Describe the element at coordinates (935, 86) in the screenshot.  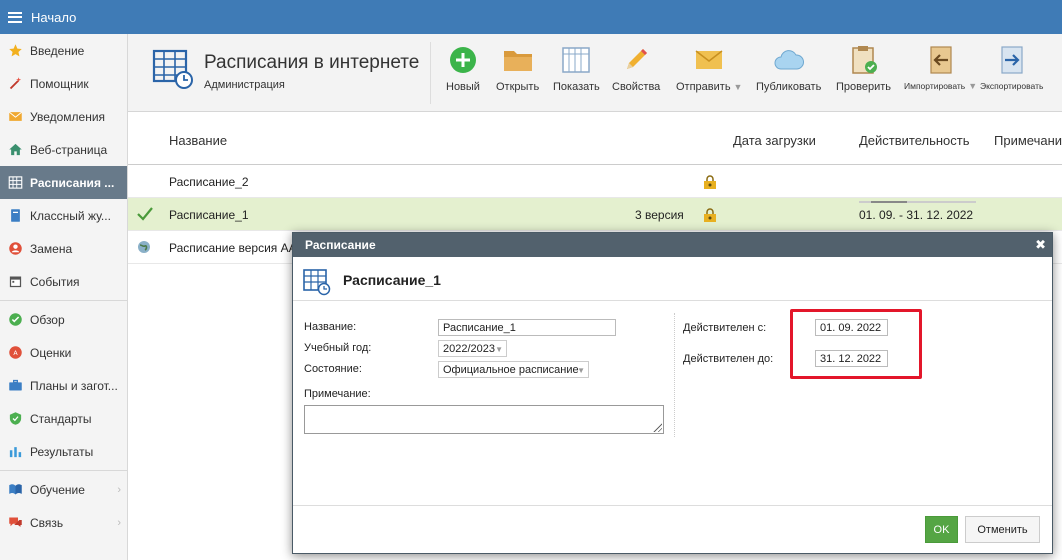
I see `import-button-label: Импортировать` at that location.